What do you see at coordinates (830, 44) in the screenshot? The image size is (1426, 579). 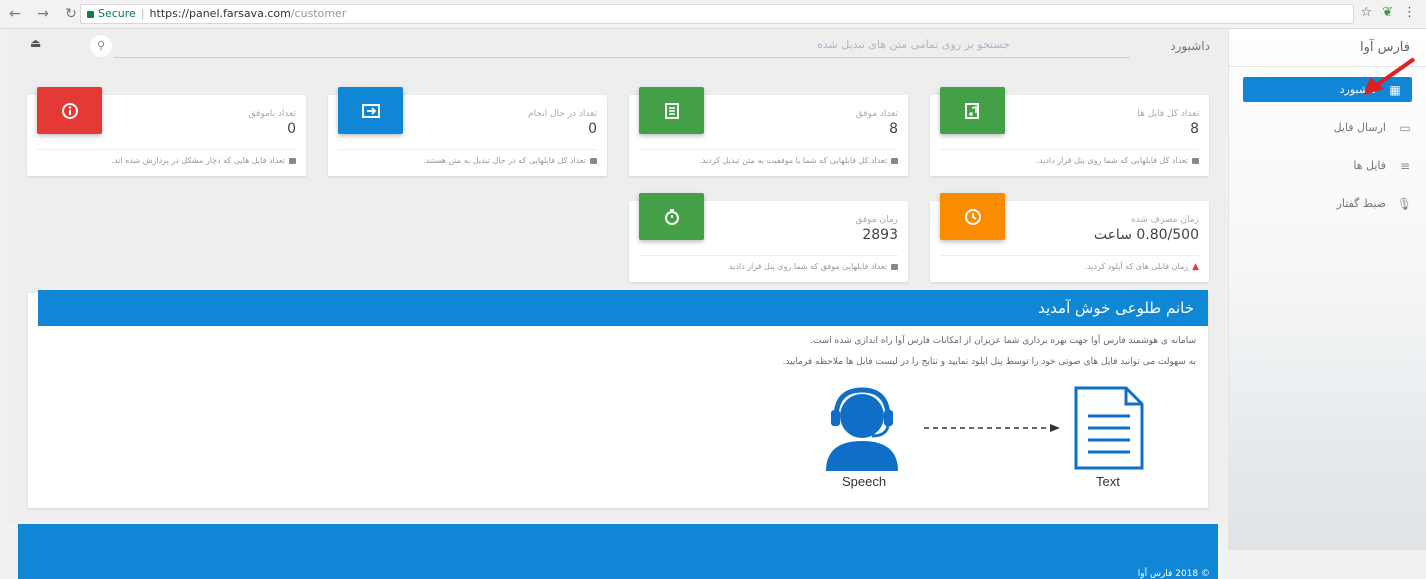 I see `search-input` at bounding box center [830, 44].